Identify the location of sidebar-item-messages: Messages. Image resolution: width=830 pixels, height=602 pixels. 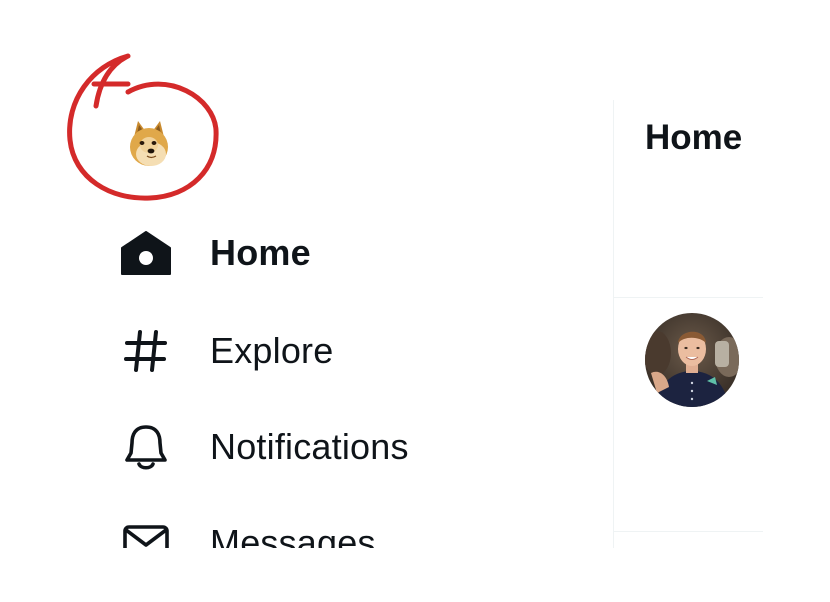
(247, 530).